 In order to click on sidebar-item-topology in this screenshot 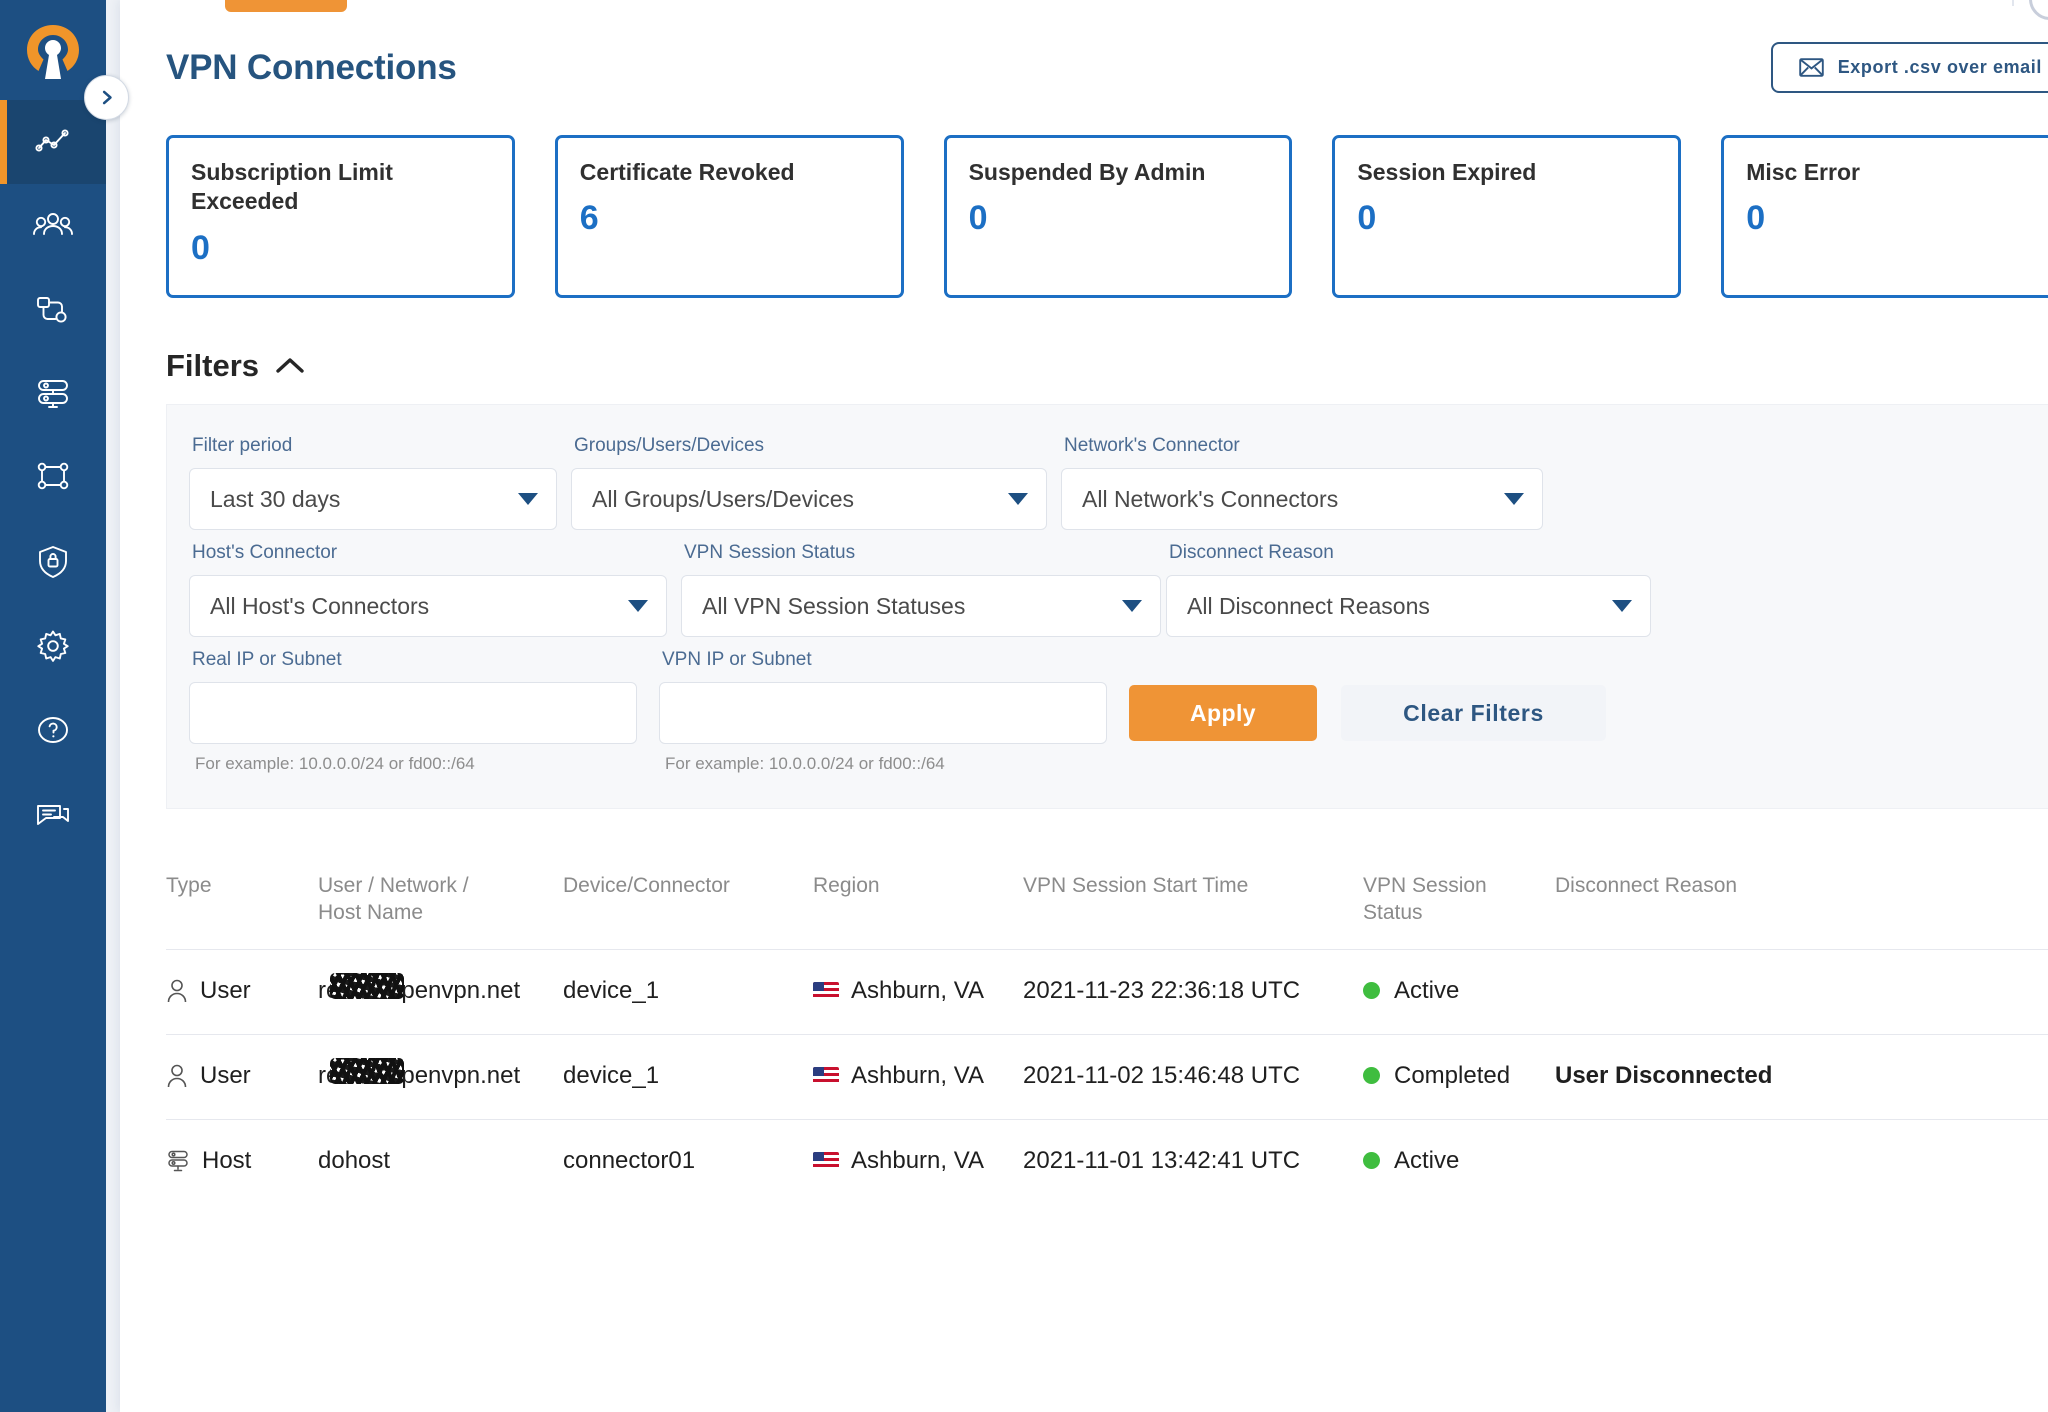, I will do `click(53, 478)`.